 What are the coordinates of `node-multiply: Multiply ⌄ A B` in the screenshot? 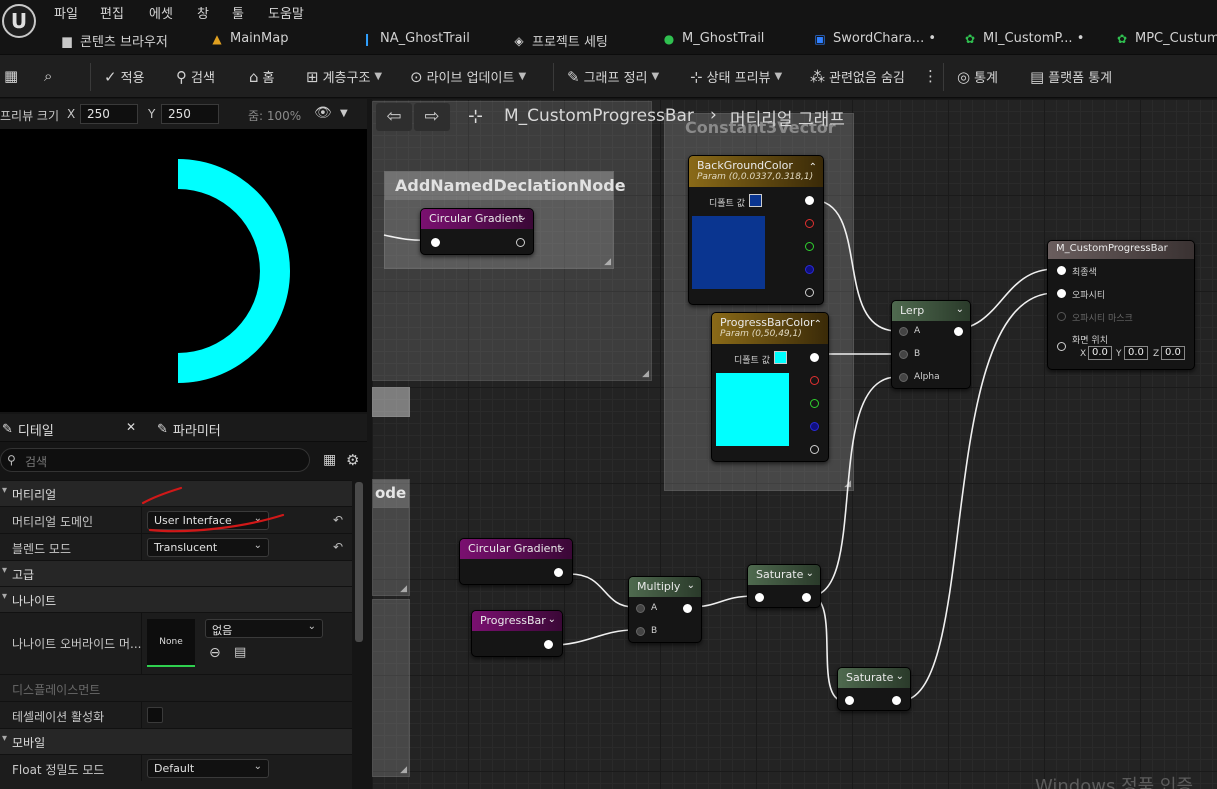 It's located at (665, 609).